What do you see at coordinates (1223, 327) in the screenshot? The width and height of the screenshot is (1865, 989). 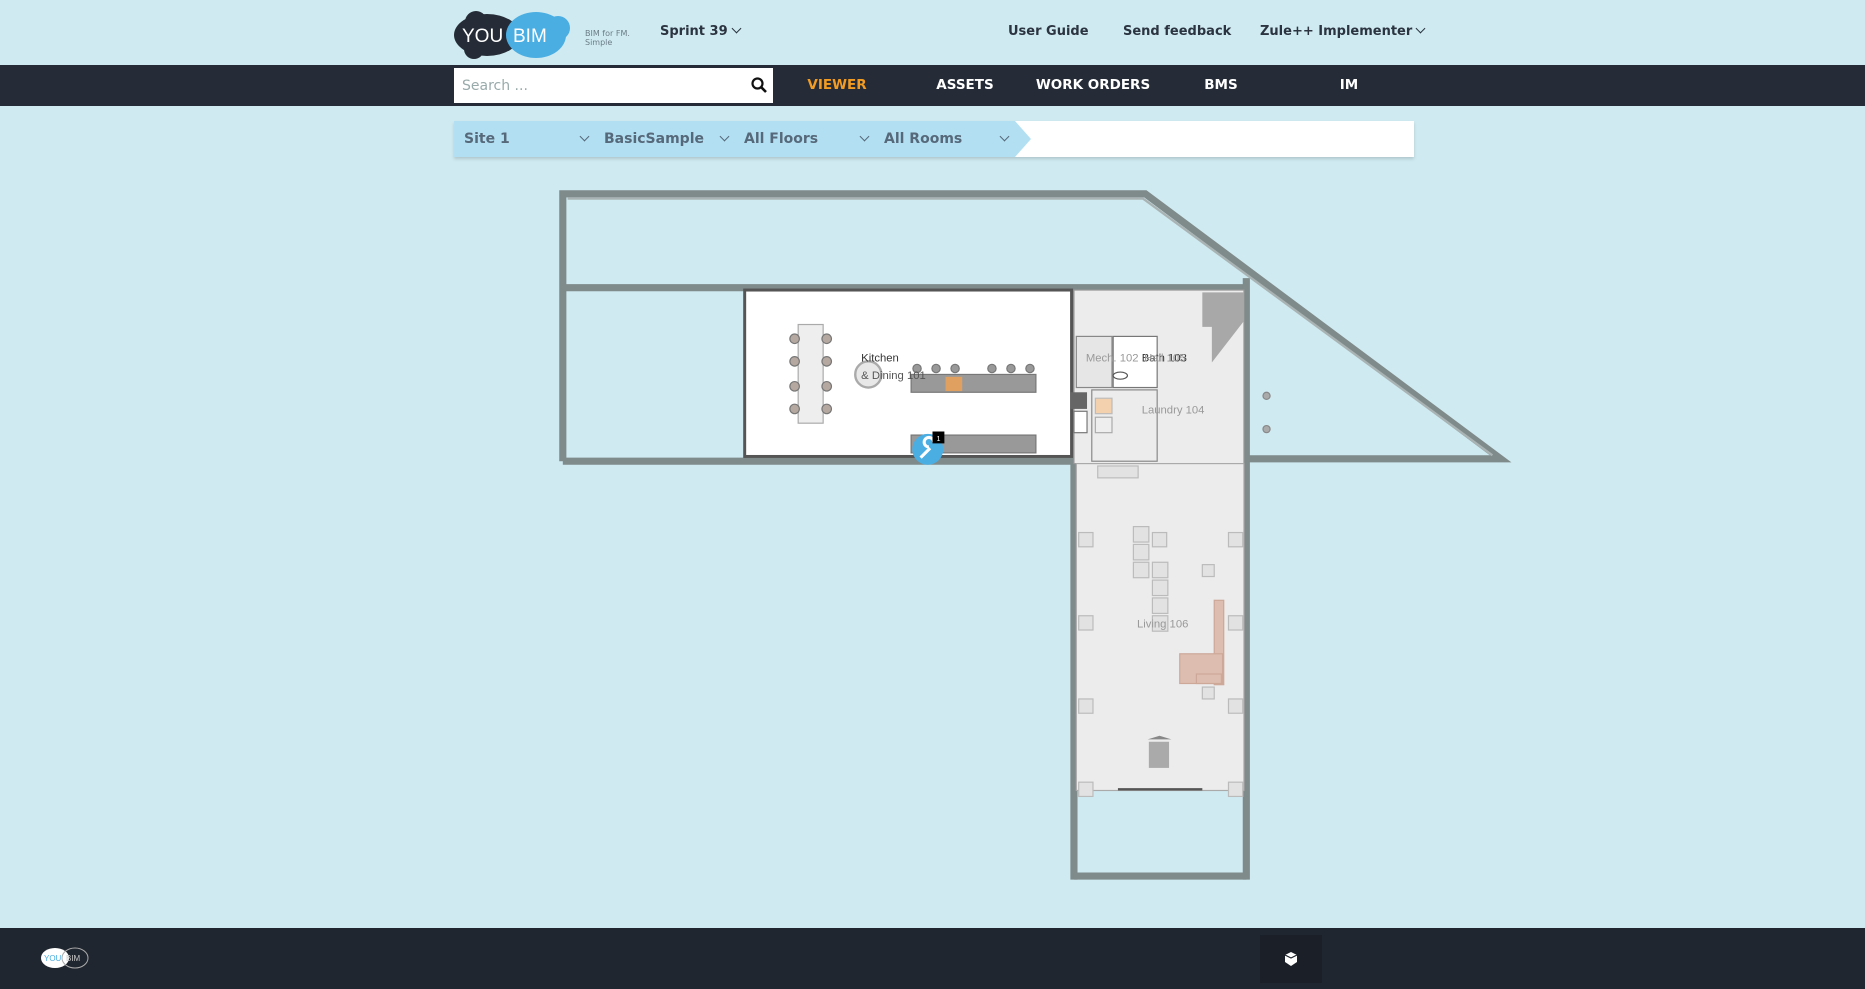 I see `stair` at bounding box center [1223, 327].